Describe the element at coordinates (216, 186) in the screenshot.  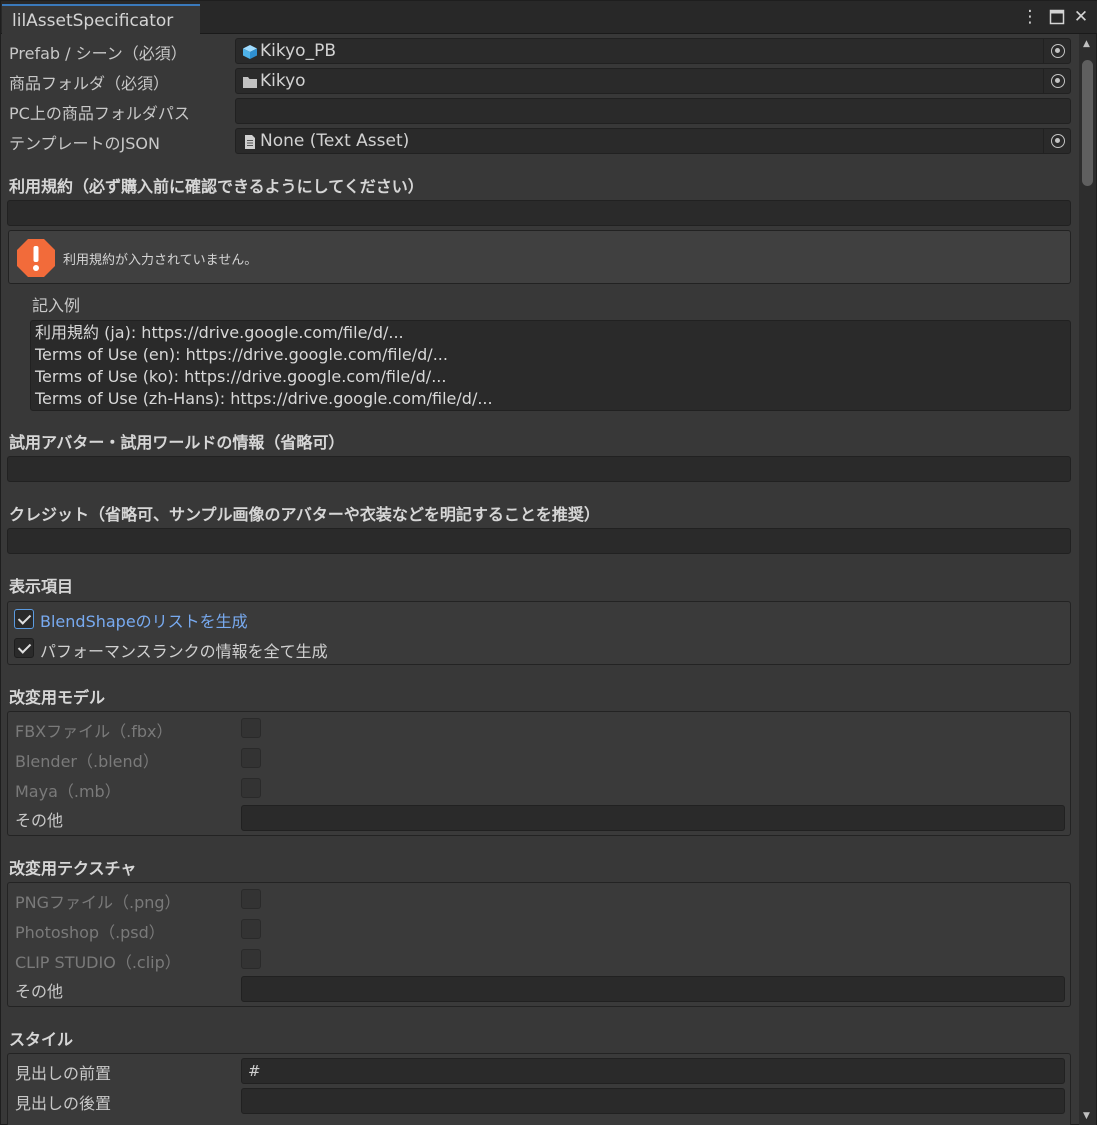
I see `terms-title: 利用規約（必ず購入前に確認できるようにしてください）` at that location.